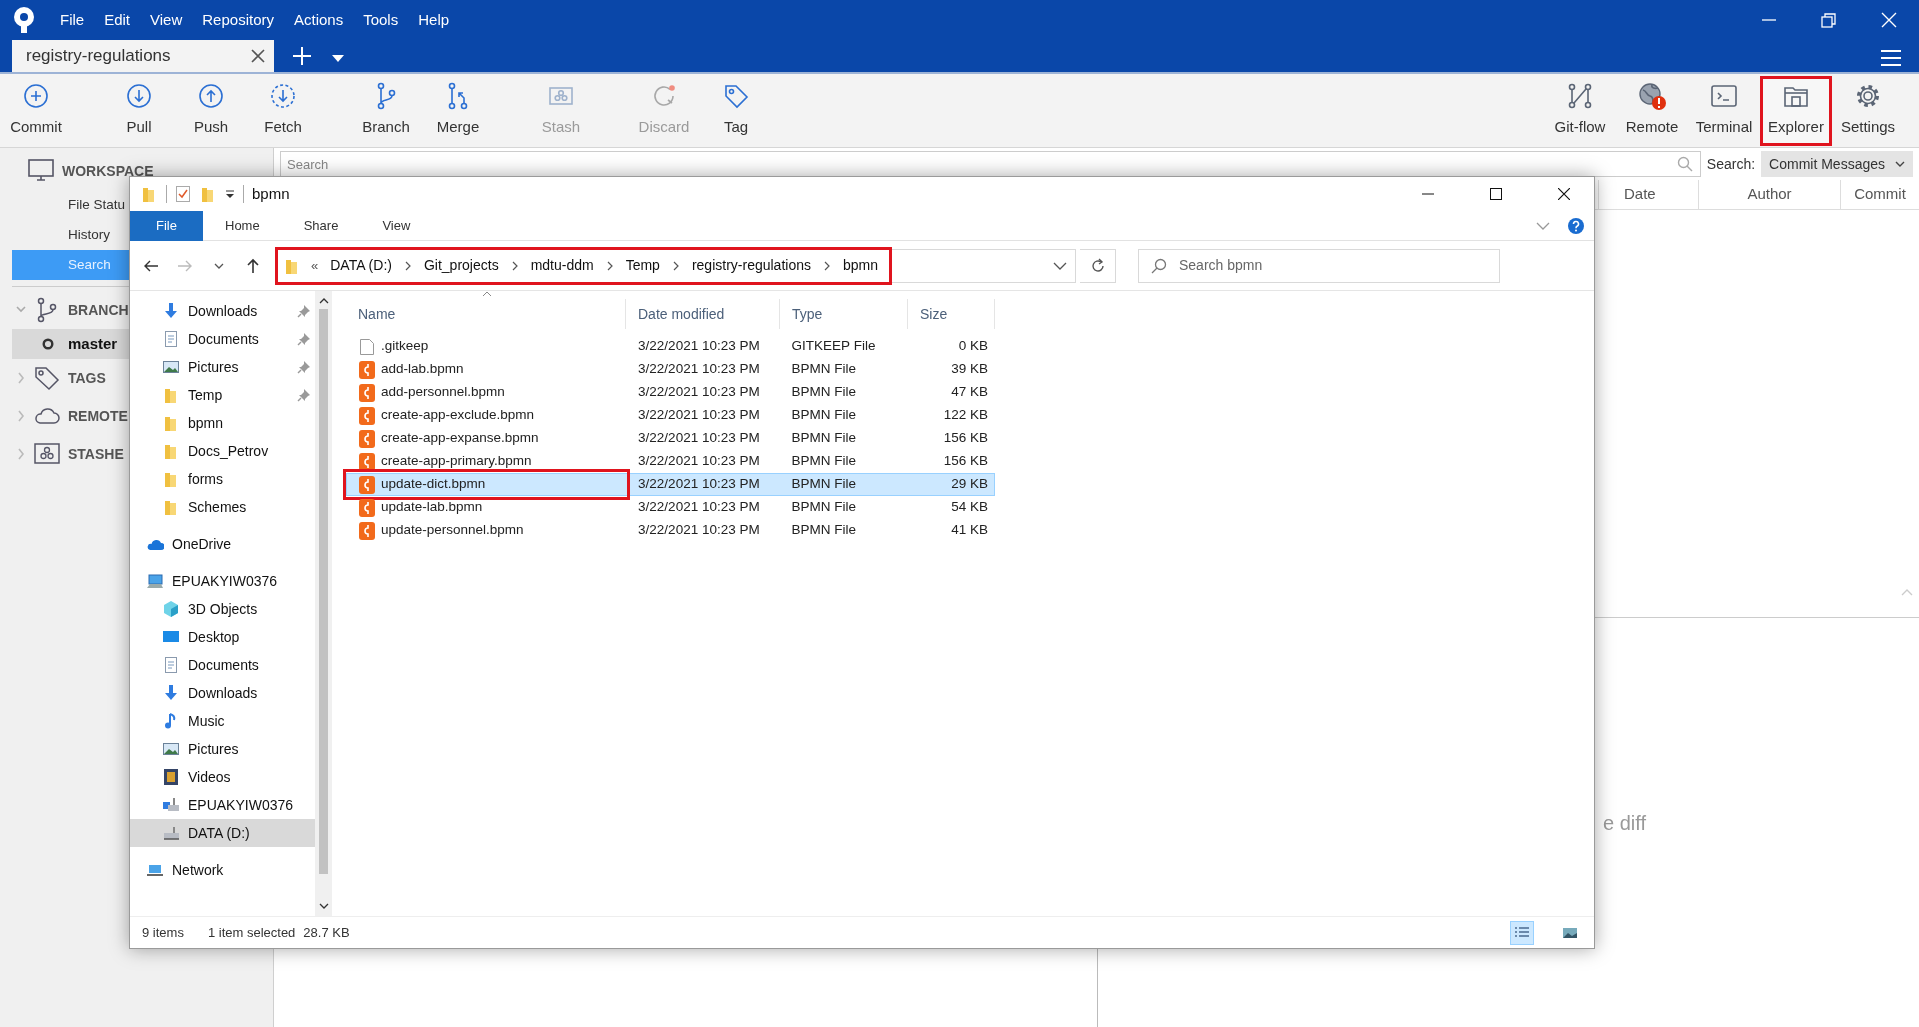  I want to click on file-row: update-lab.bpmn 3/22/2021 10:23 PM BPMN File 54 KB, so click(670, 507).